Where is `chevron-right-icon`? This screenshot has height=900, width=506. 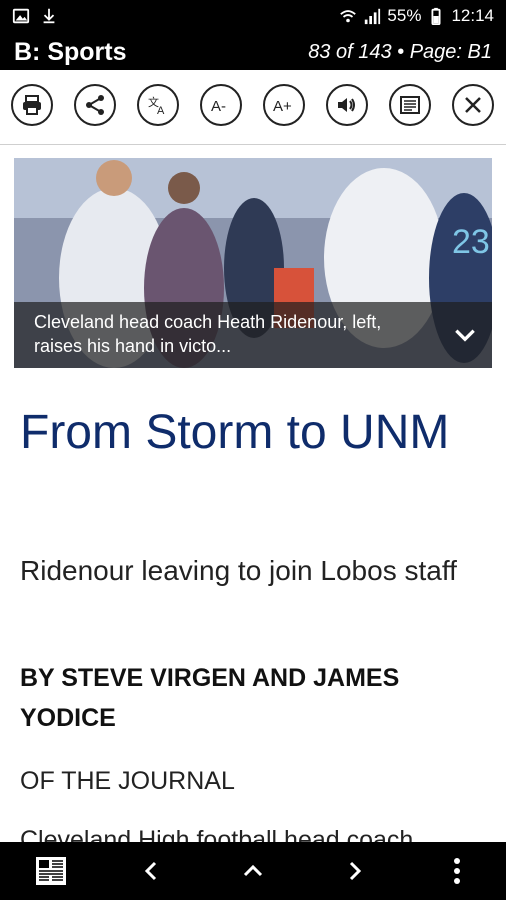
chevron-right-icon is located at coordinates (355, 871).